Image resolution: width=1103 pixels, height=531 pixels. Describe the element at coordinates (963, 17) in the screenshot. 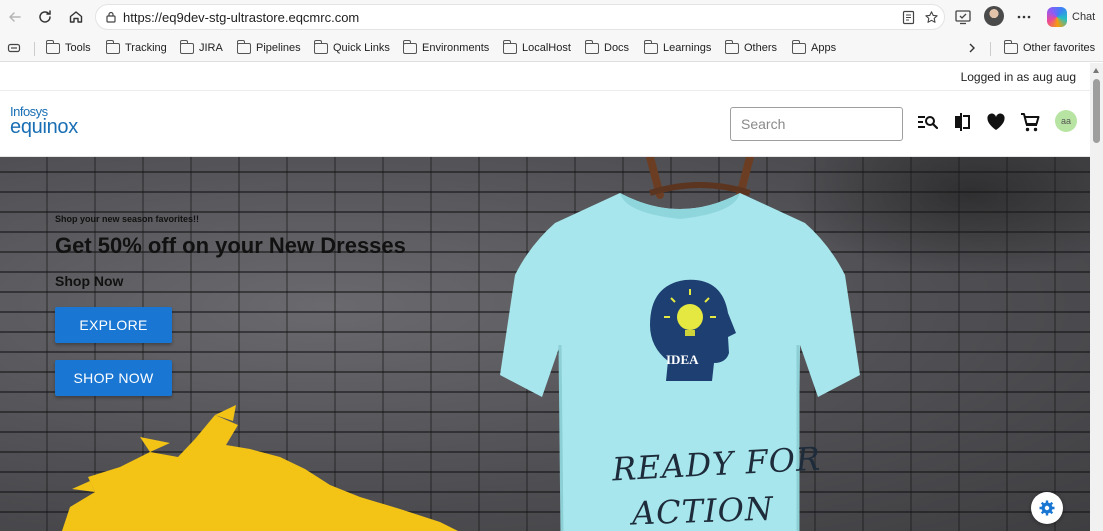

I see `screen-cast-icon` at that location.